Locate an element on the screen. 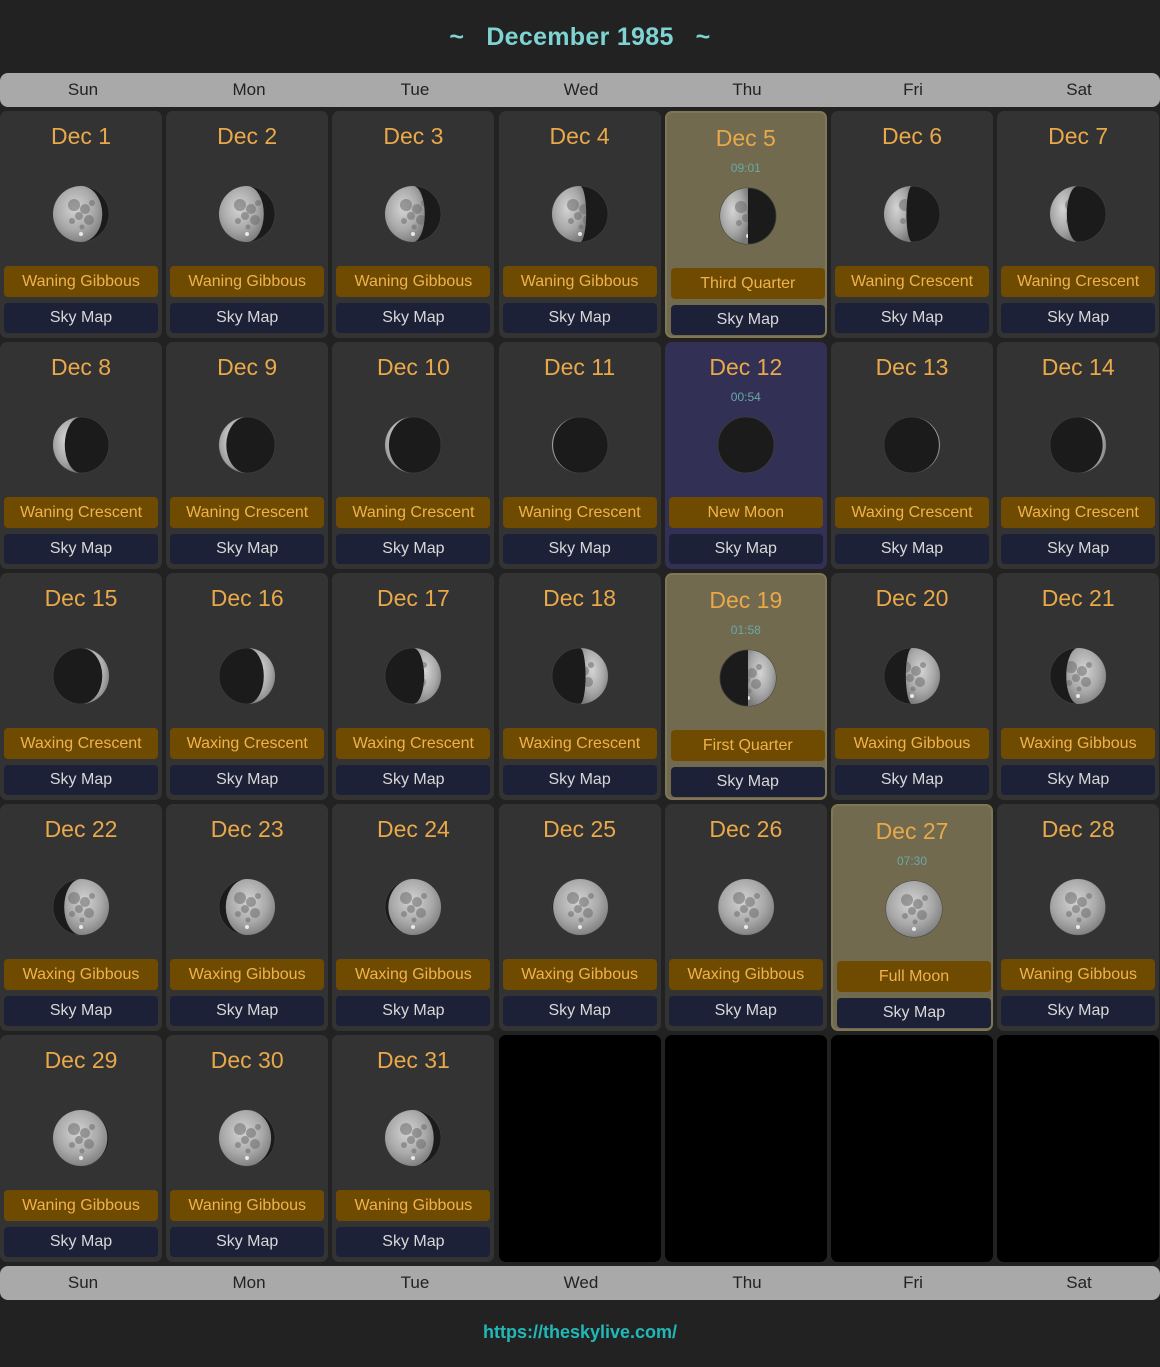  day-date: Dec 28 is located at coordinates (1078, 829).